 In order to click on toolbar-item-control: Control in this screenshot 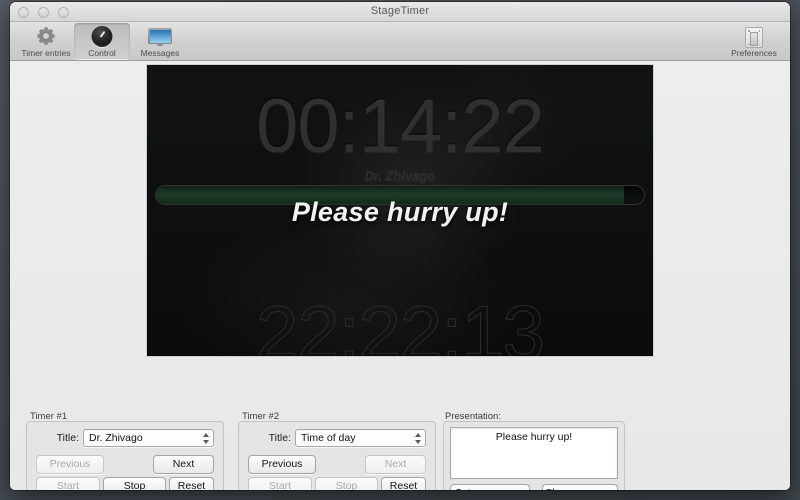, I will do `click(102, 41)`.